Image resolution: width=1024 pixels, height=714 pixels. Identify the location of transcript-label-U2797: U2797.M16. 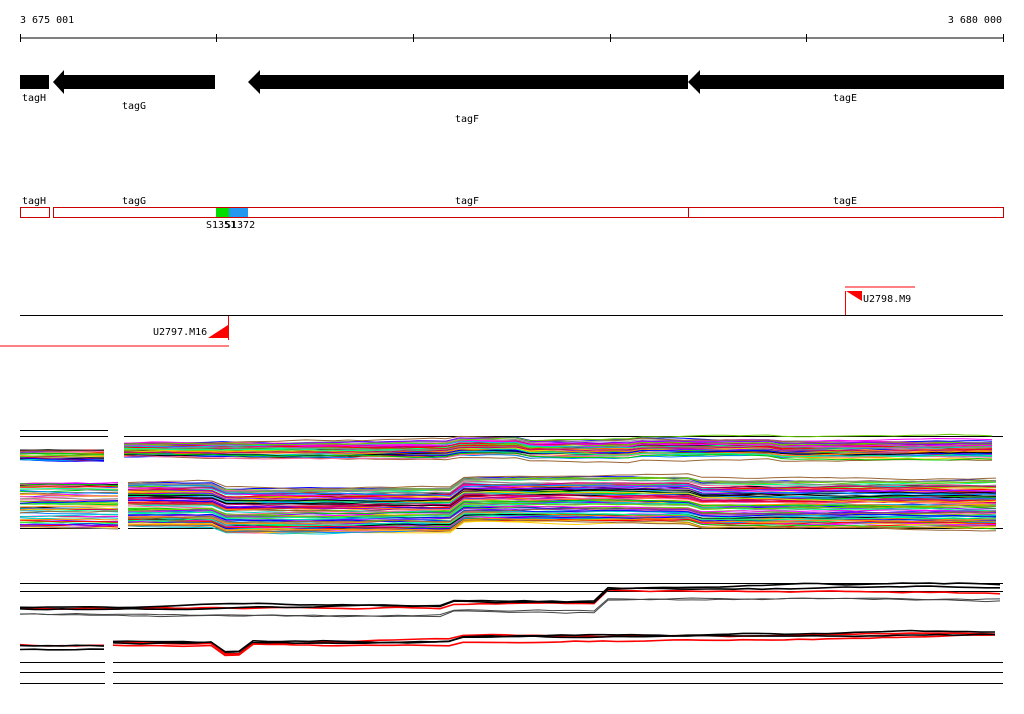
(180, 332).